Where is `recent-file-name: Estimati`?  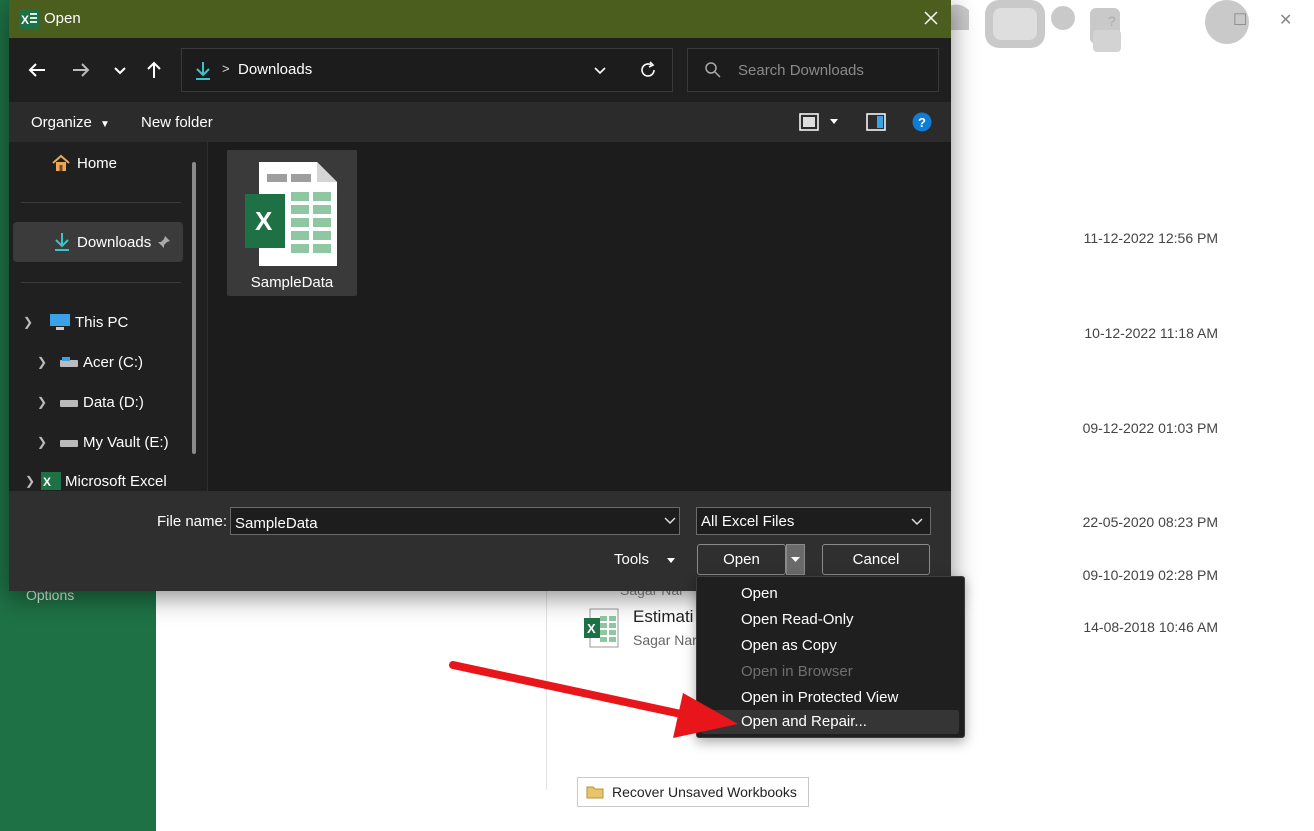
recent-file-name: Estimati is located at coordinates (663, 617).